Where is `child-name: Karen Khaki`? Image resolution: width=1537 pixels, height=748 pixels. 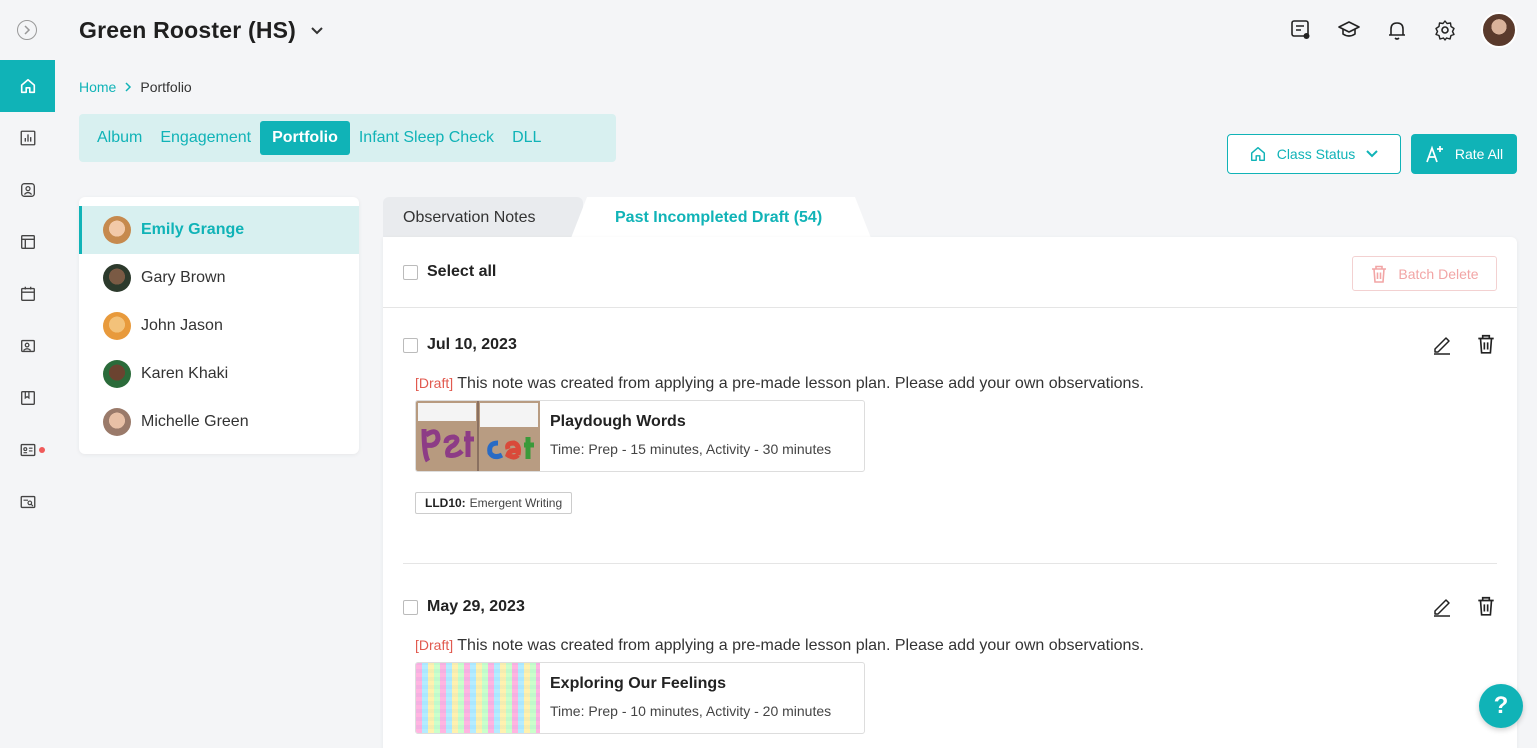
child-name: Karen Khaki is located at coordinates (185, 373).